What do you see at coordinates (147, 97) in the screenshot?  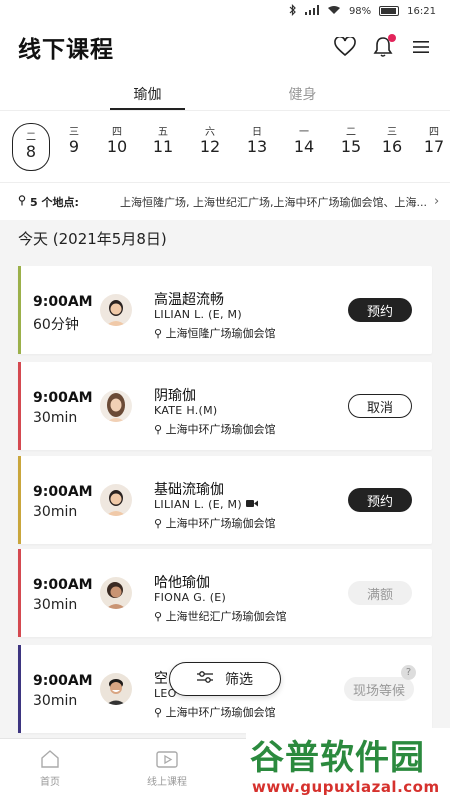 I see `tab-yoga: 瑜伽` at bounding box center [147, 97].